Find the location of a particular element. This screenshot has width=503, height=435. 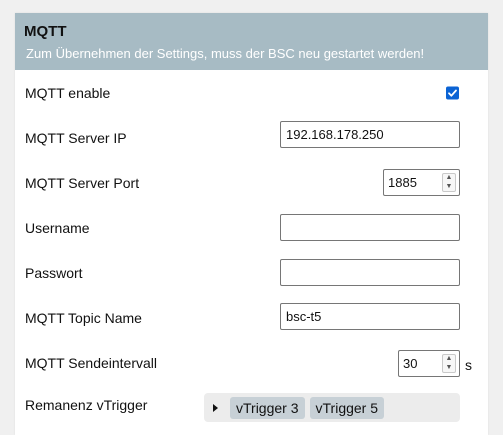

topic-name-input: bsc-t5 is located at coordinates (370, 316).